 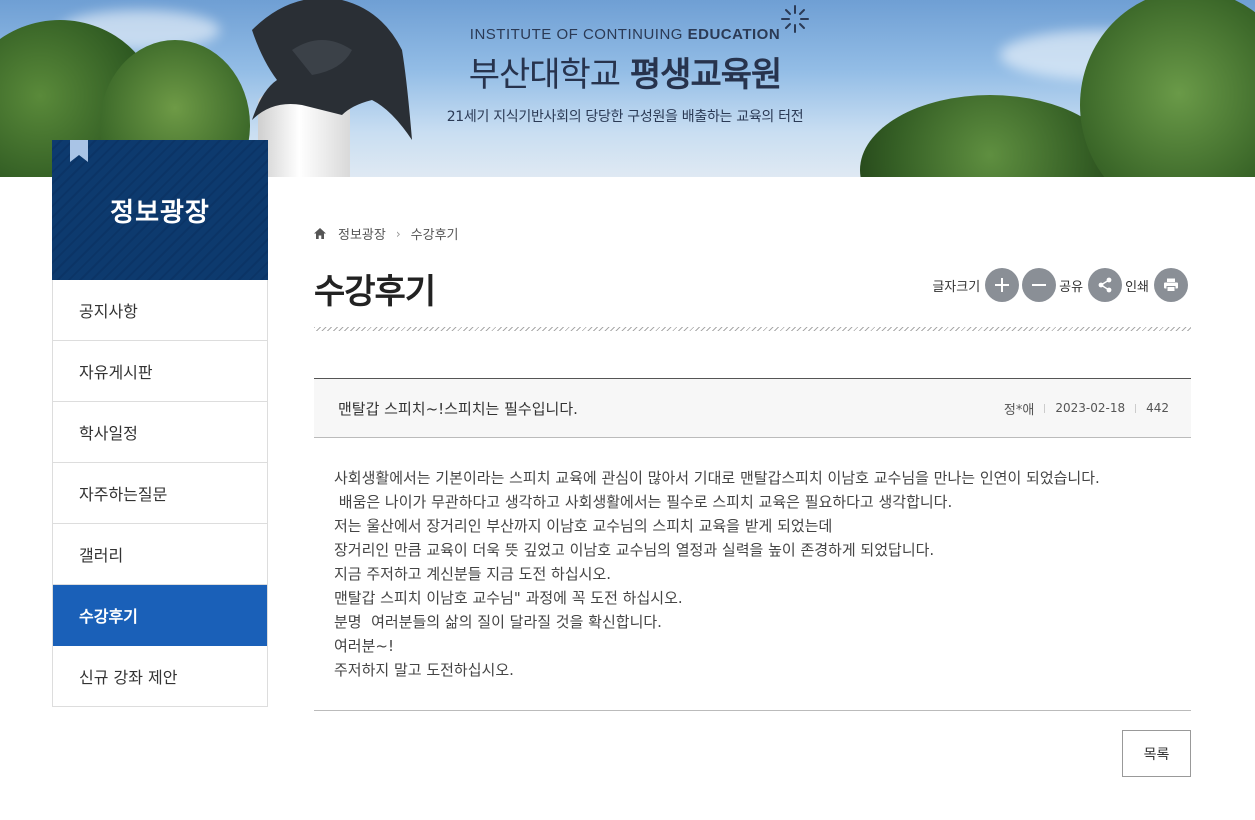 I want to click on page-title: 수강후기, so click(x=375, y=292).